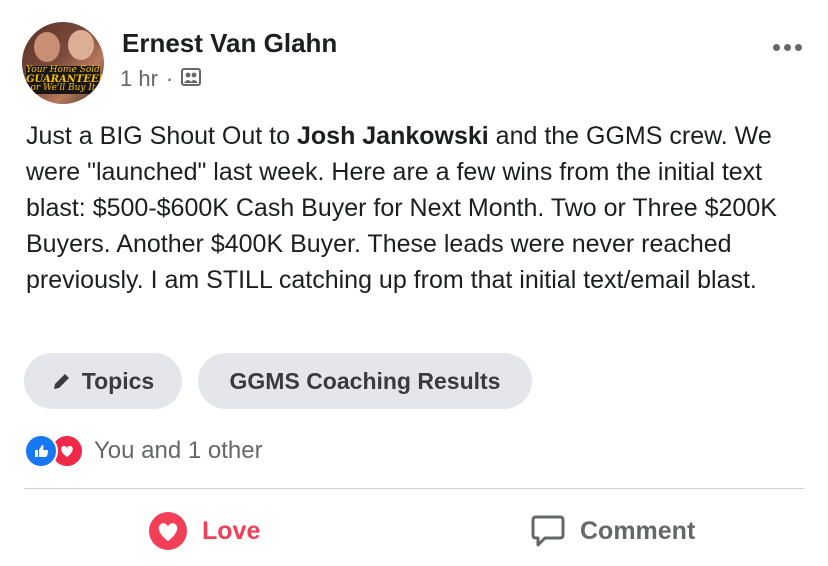 The width and height of the screenshot is (828, 566). Describe the element at coordinates (393, 136) in the screenshot. I see `tagged-person-link: Josh Jankowski` at that location.